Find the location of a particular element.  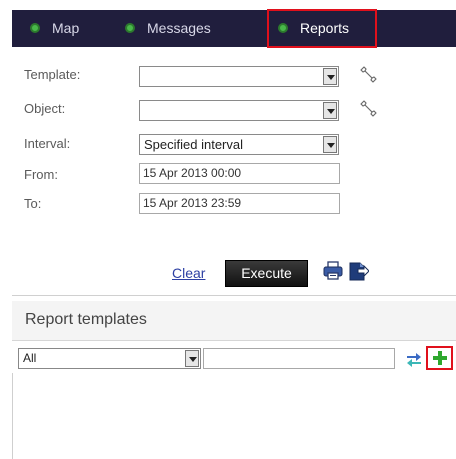

tab-messages: Messages is located at coordinates (168, 28).